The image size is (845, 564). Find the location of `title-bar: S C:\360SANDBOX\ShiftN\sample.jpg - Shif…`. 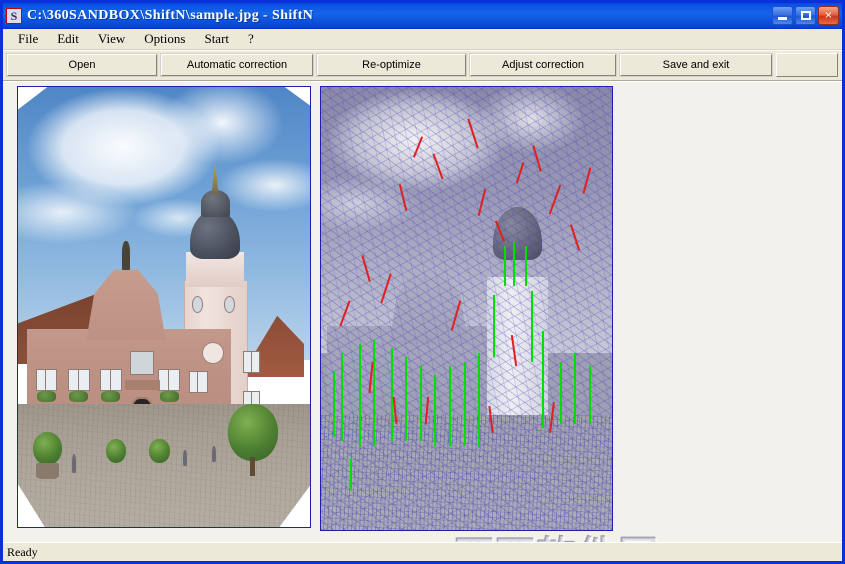

title-bar: S C:\360SANDBOX\ShiftN\sample.jpg - Shif… is located at coordinates (422, 16).